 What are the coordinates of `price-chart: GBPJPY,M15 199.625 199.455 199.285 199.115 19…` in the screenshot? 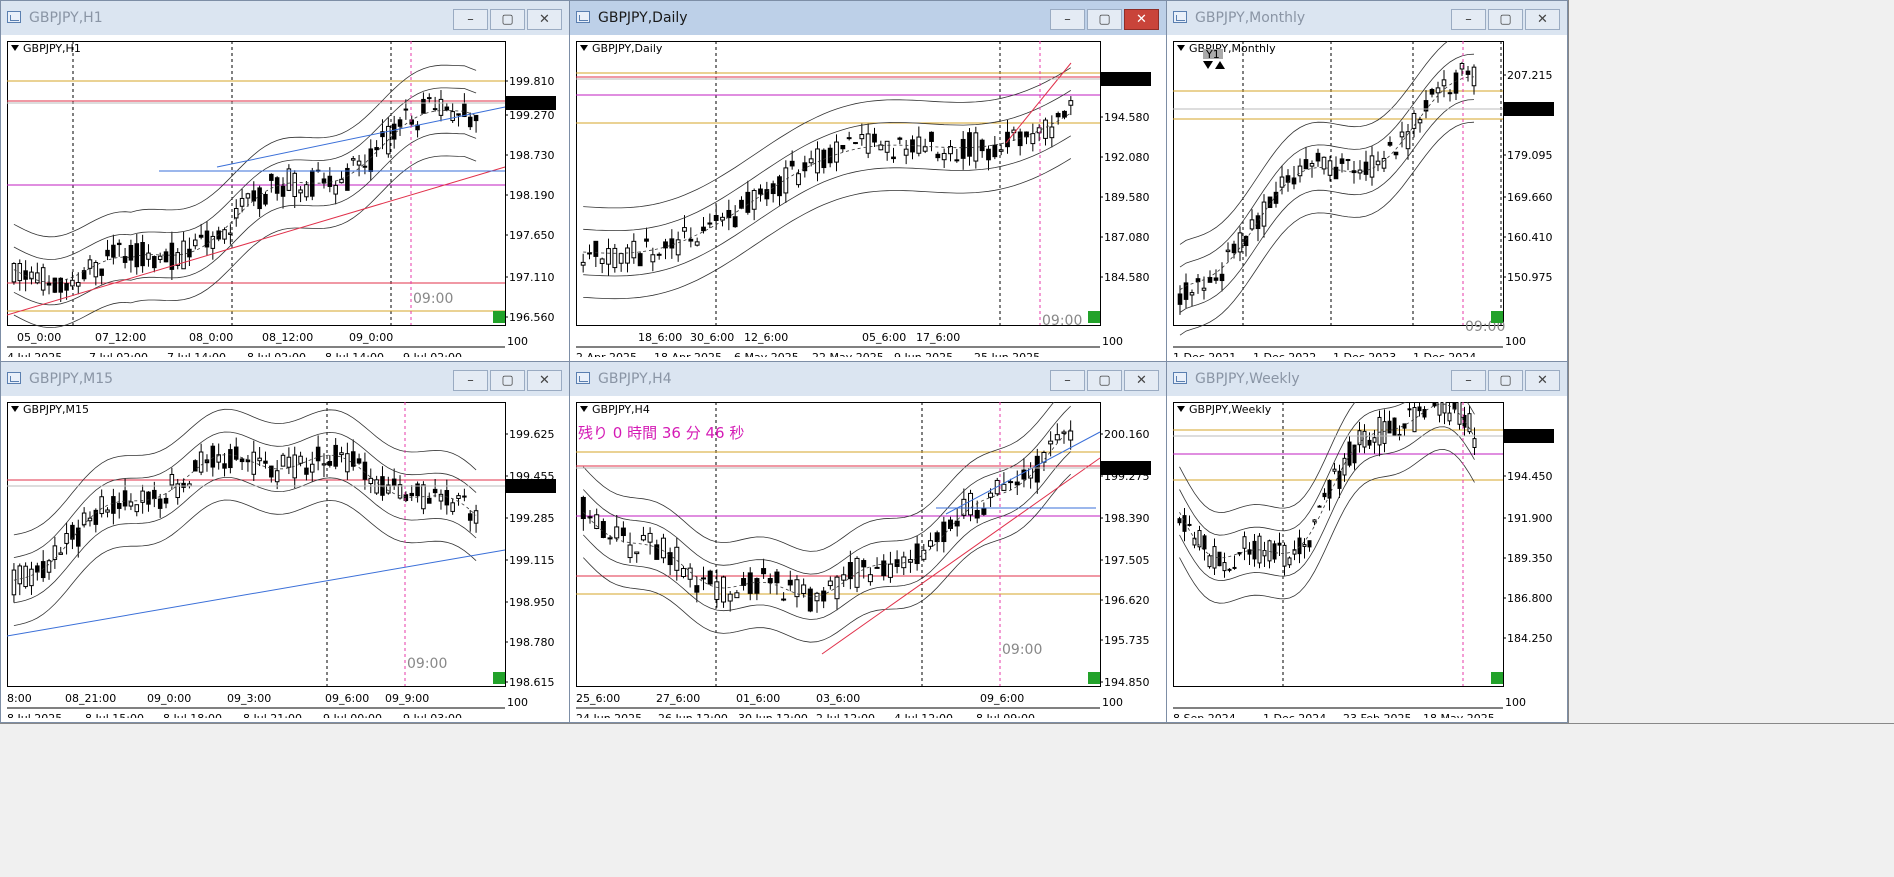 It's located at (286, 560).